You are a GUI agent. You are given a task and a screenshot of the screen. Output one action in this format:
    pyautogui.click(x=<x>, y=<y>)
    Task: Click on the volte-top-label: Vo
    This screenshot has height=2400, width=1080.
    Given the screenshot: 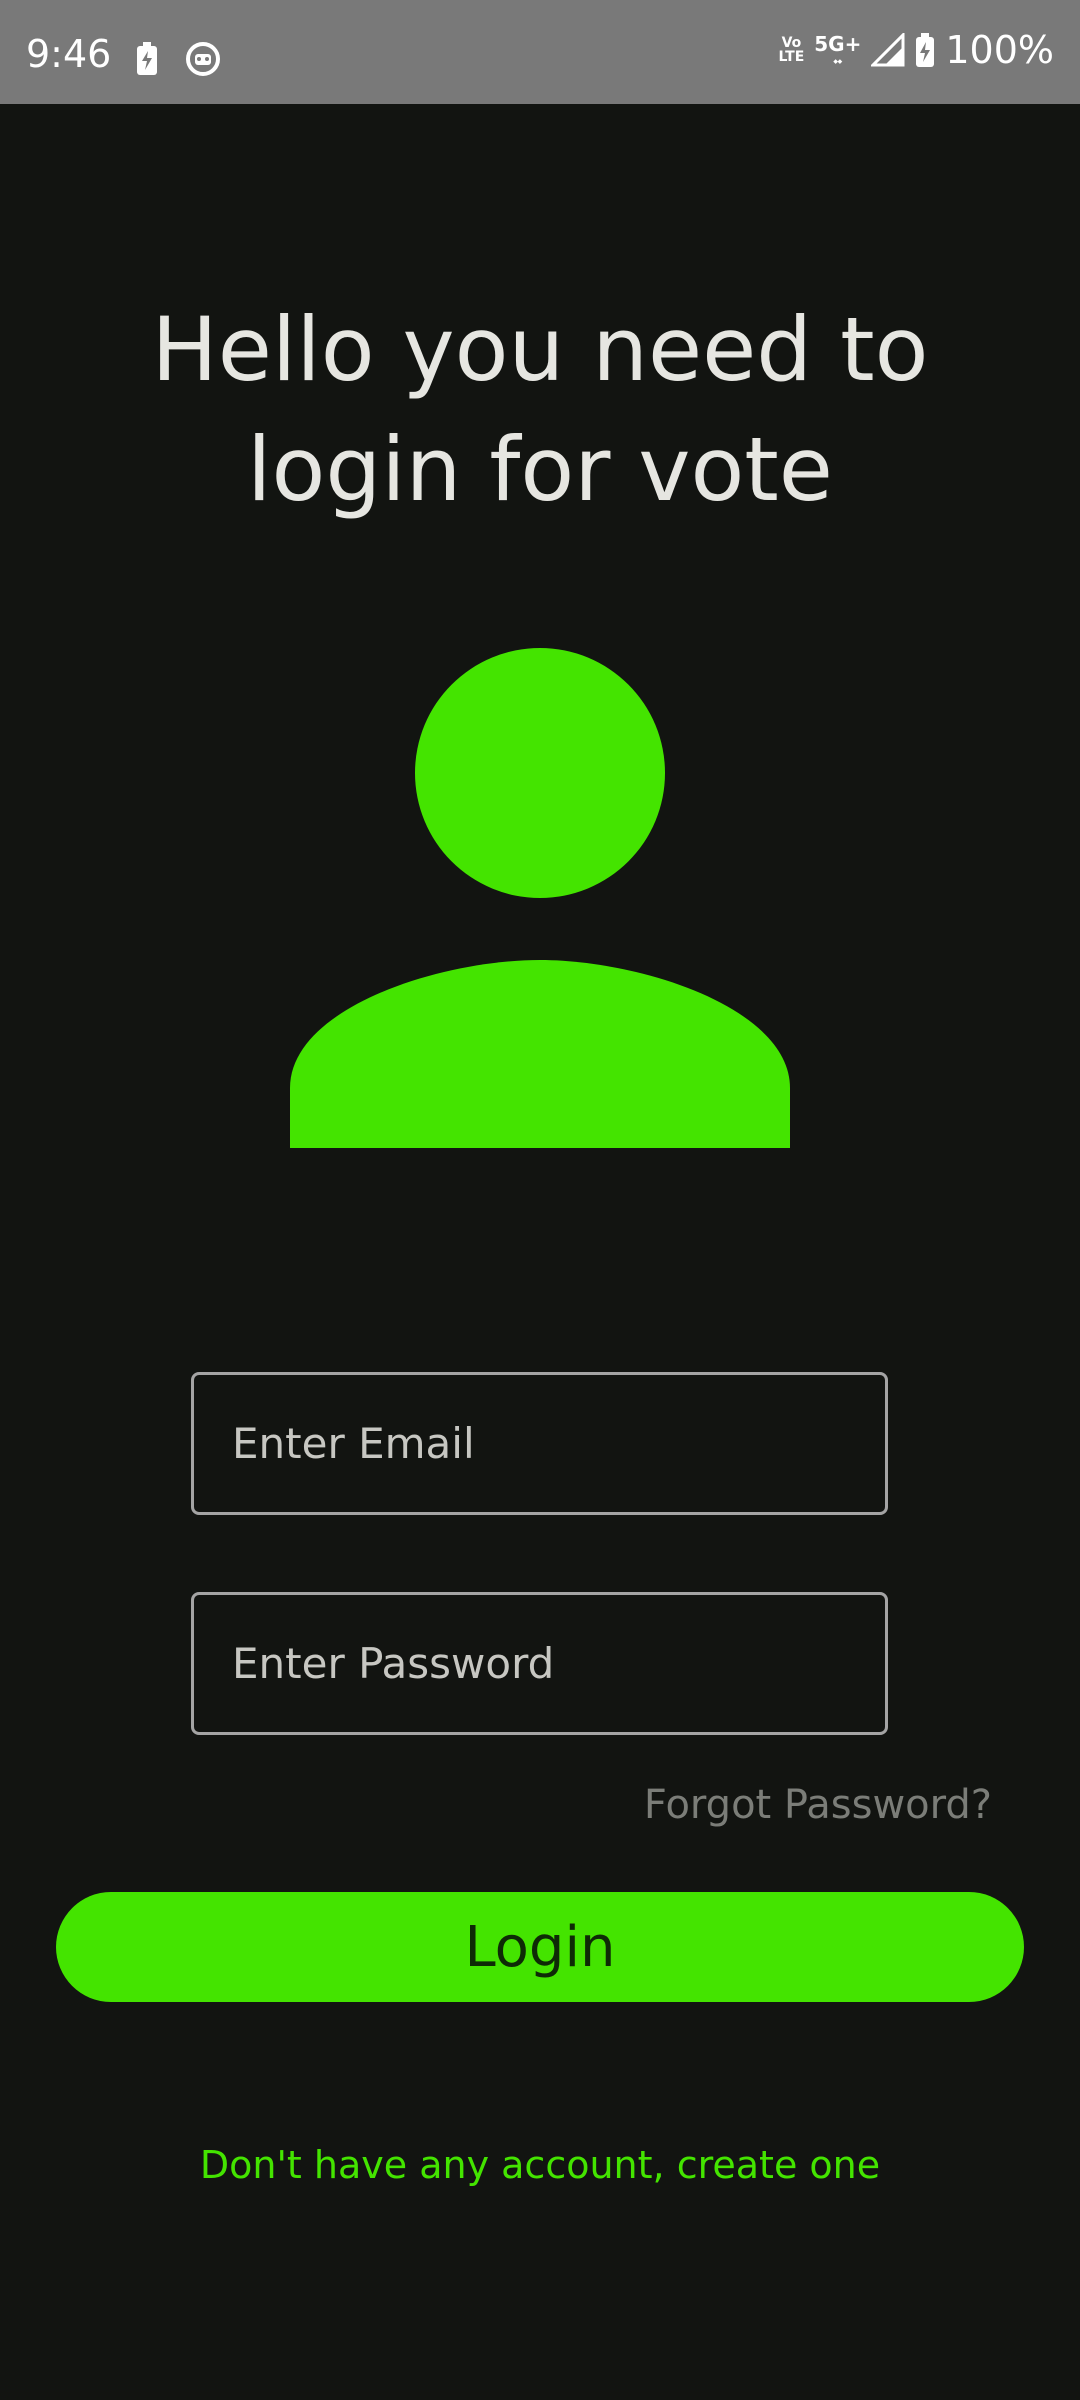 What is the action you would take?
    pyautogui.click(x=791, y=43)
    